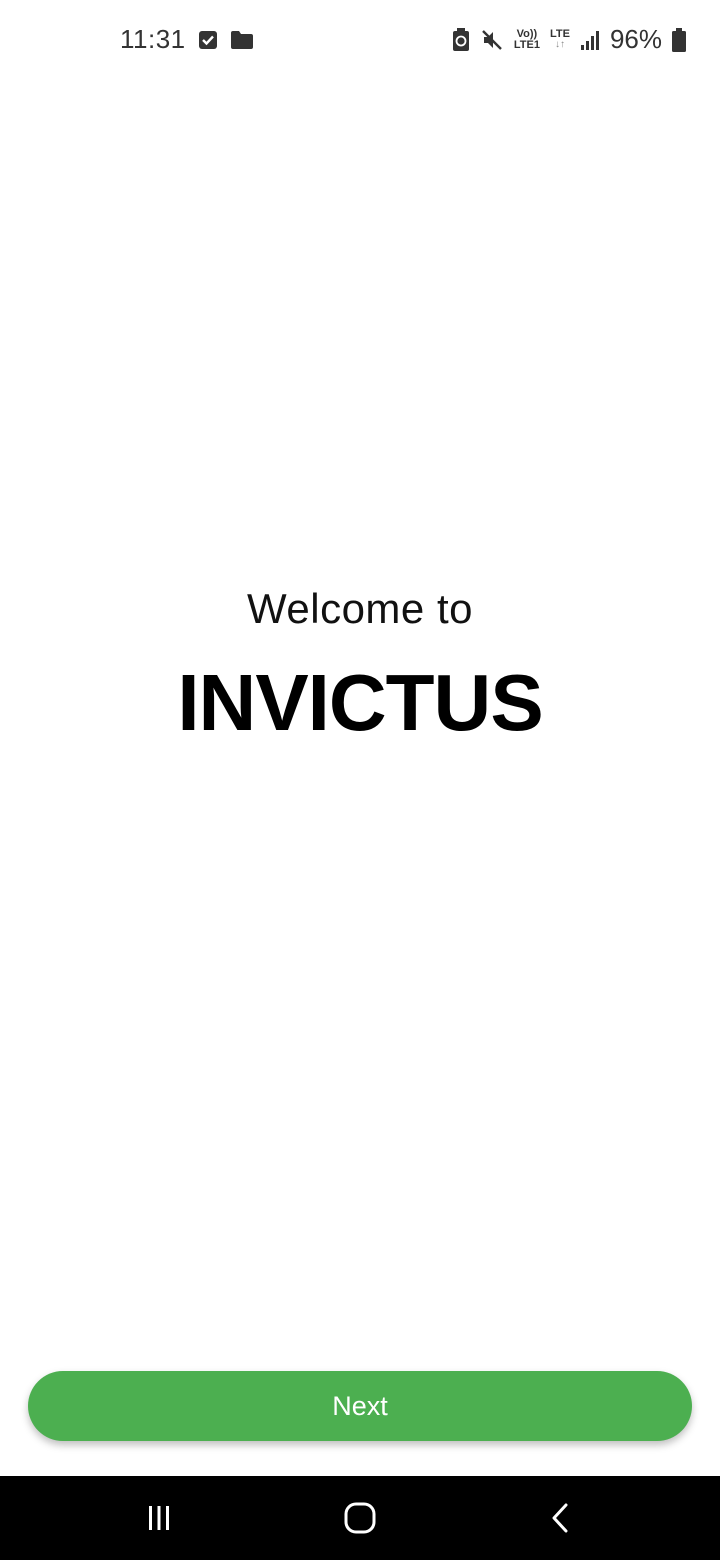 This screenshot has width=720, height=1560. I want to click on status-bar: 11:31 Vo)) LTE1 LTE ↓↑ 96%, so click(360, 42).